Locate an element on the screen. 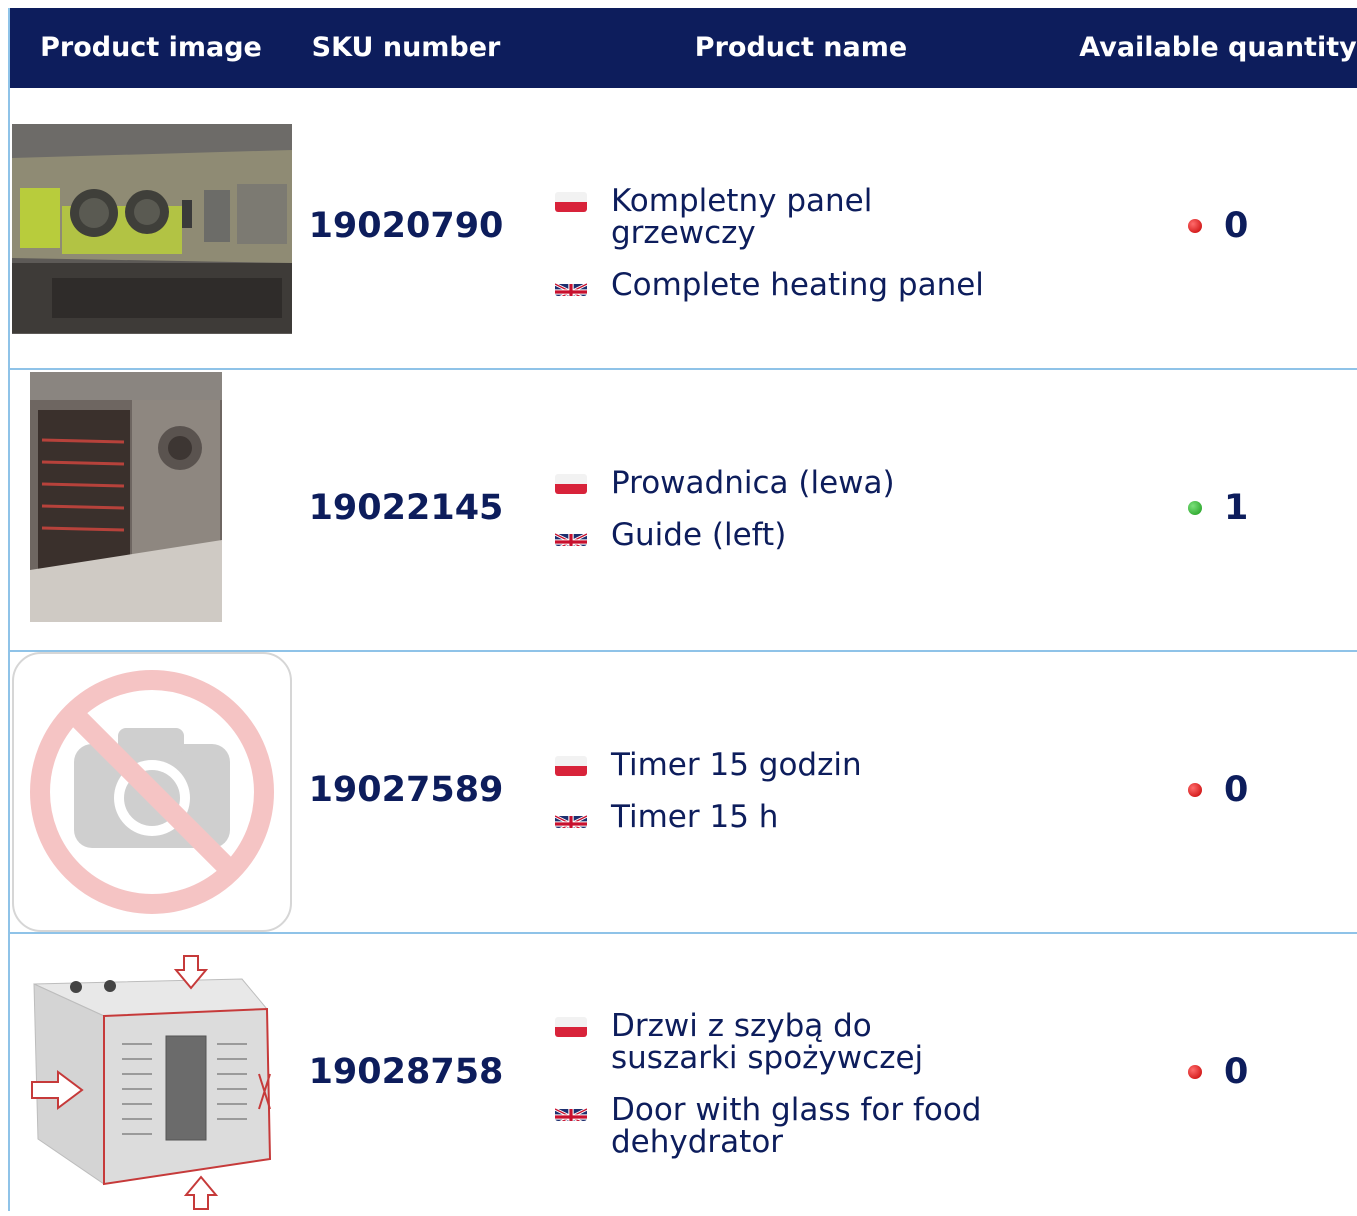 Image resolution: width=1357 pixels, height=1216 pixels. dehydrator-interior-photo is located at coordinates (152, 510).